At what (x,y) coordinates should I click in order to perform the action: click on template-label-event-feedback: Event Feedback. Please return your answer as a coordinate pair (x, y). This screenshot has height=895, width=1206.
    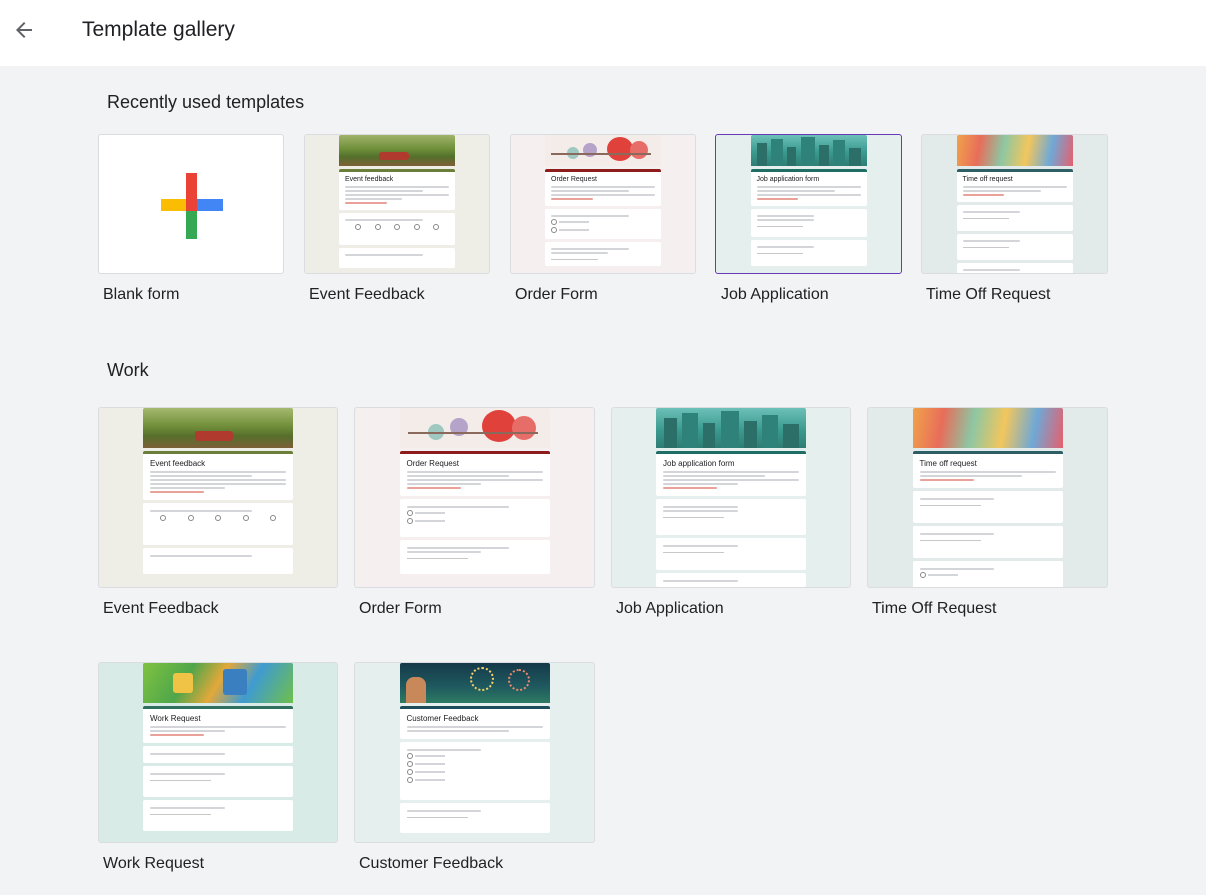
    Looking at the image, I should click on (161, 609).